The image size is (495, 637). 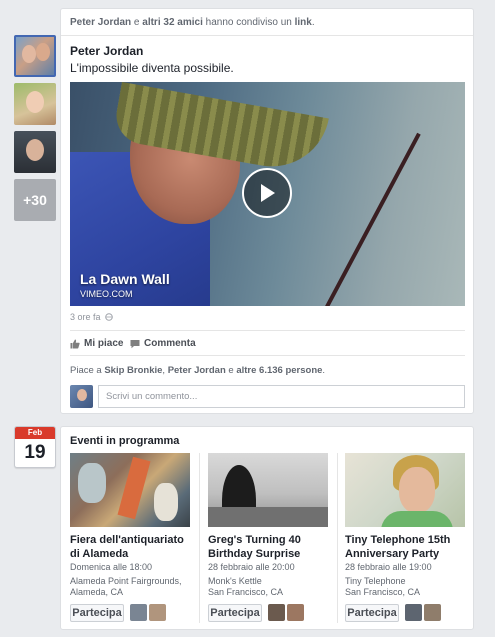 I want to click on likes-sep: ,, so click(x=164, y=370).